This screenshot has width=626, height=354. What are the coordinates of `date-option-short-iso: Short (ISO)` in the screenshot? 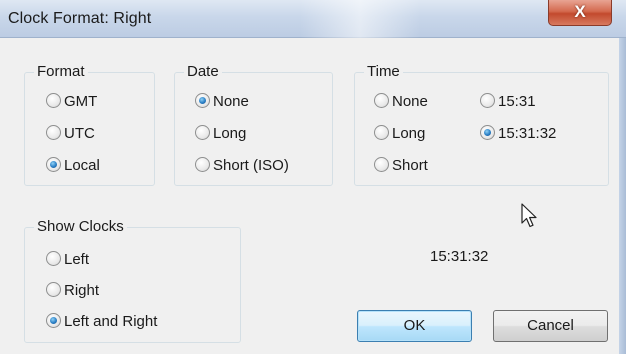 It's located at (242, 166).